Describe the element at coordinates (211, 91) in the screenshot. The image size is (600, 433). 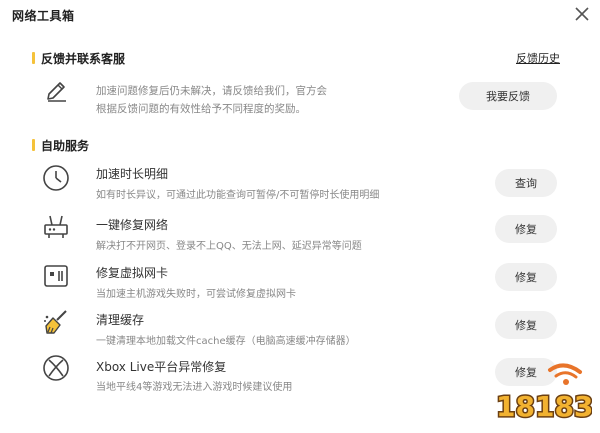
I see `feedback-text-line1: 加速问题修复后仍未解决，请反馈给我们，官方会` at that location.